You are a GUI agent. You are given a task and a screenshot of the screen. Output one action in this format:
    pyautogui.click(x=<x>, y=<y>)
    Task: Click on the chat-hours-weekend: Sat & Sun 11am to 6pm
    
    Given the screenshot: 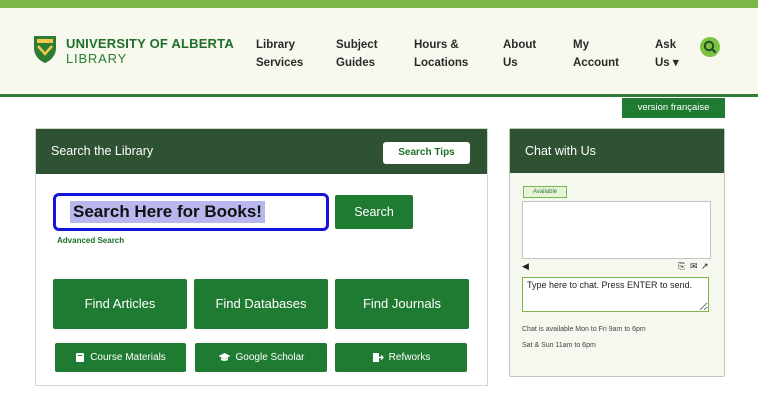 What is the action you would take?
    pyautogui.click(x=559, y=345)
    